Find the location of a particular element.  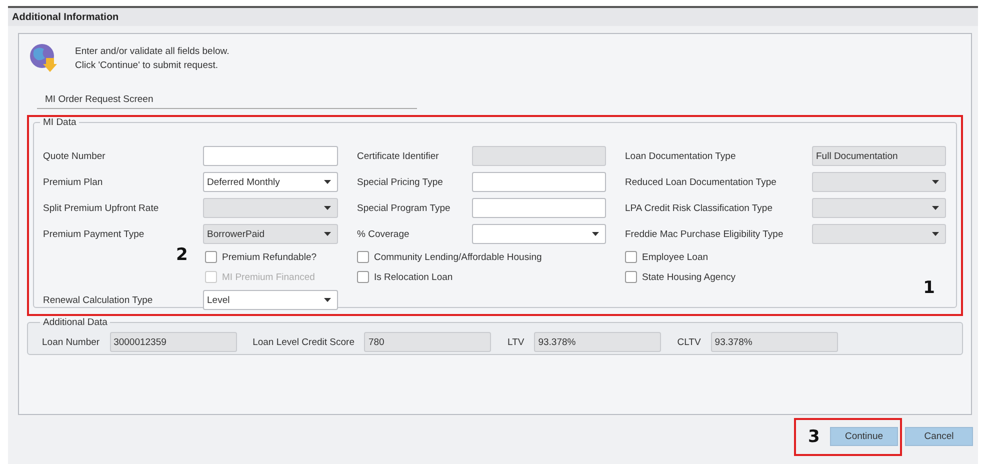

field-label: Premium Payment Type is located at coordinates (94, 235).